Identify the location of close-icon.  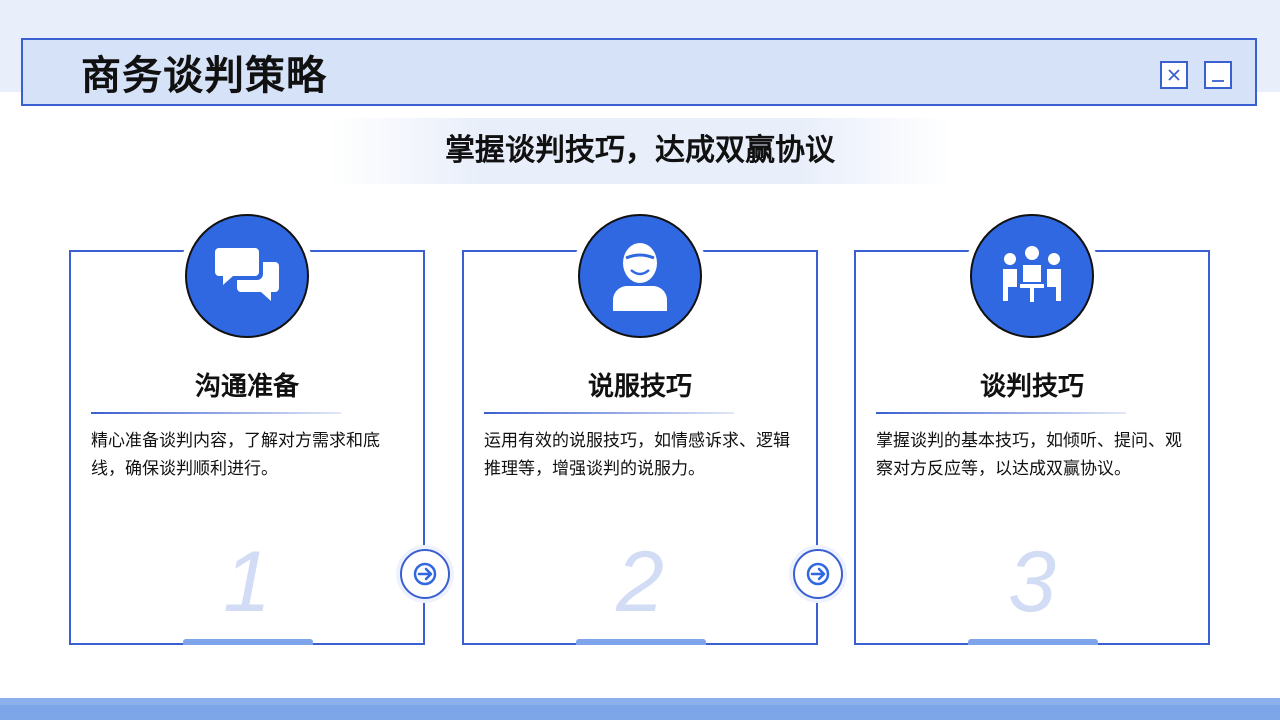
(1174, 75).